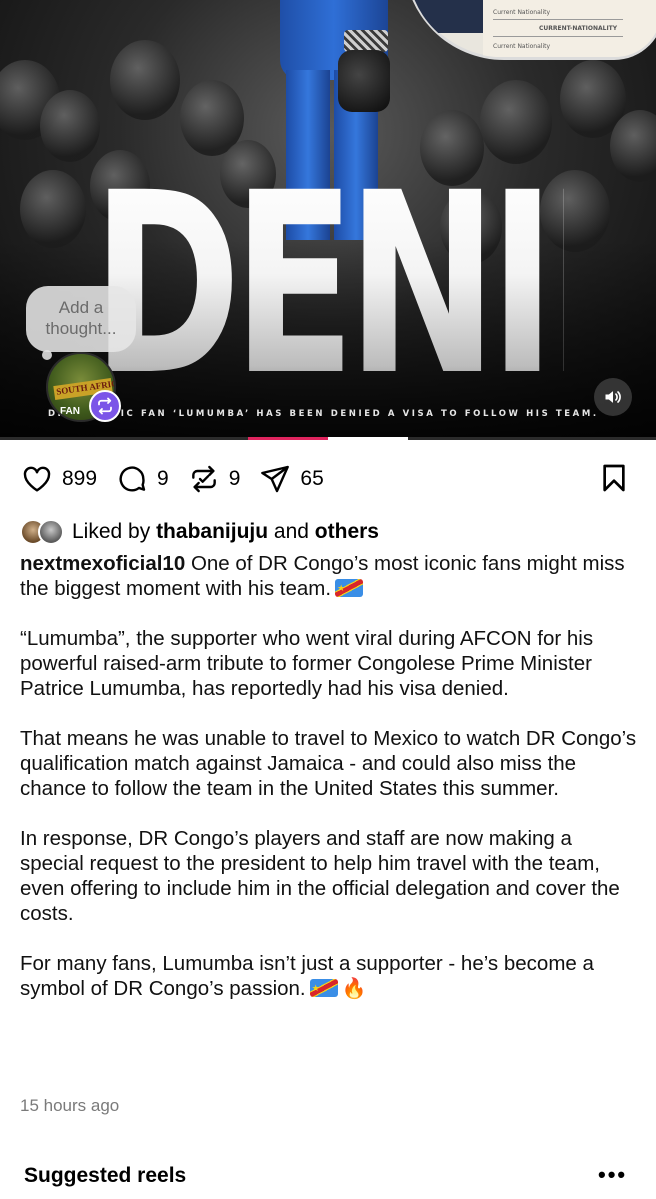 The image size is (656, 1199). What do you see at coordinates (102, 563) in the screenshot?
I see `post-username: nextmexoficial10` at bounding box center [102, 563].